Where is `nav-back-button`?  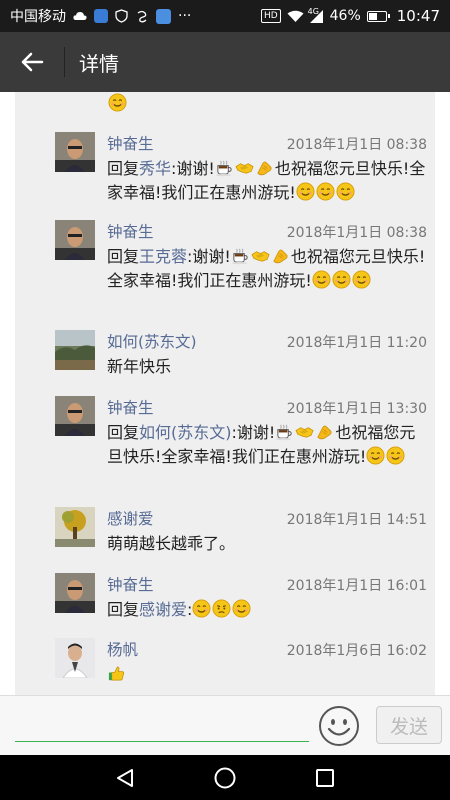 nav-back-button is located at coordinates (125, 778).